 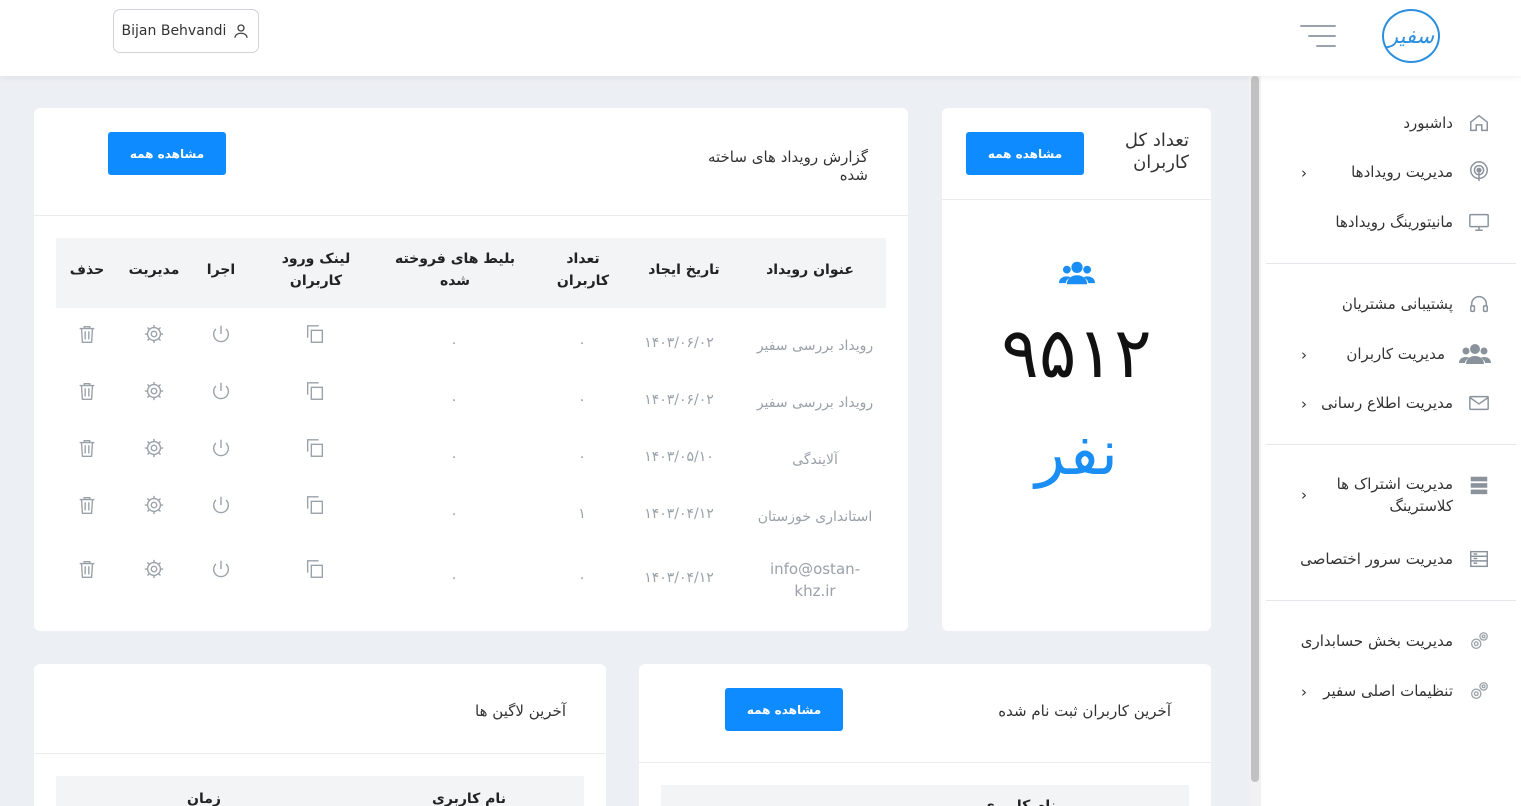 I want to click on sidebar-item-subscriptions: مدیریت اشتراک ها کلاسترینگ, so click(x=1391, y=495).